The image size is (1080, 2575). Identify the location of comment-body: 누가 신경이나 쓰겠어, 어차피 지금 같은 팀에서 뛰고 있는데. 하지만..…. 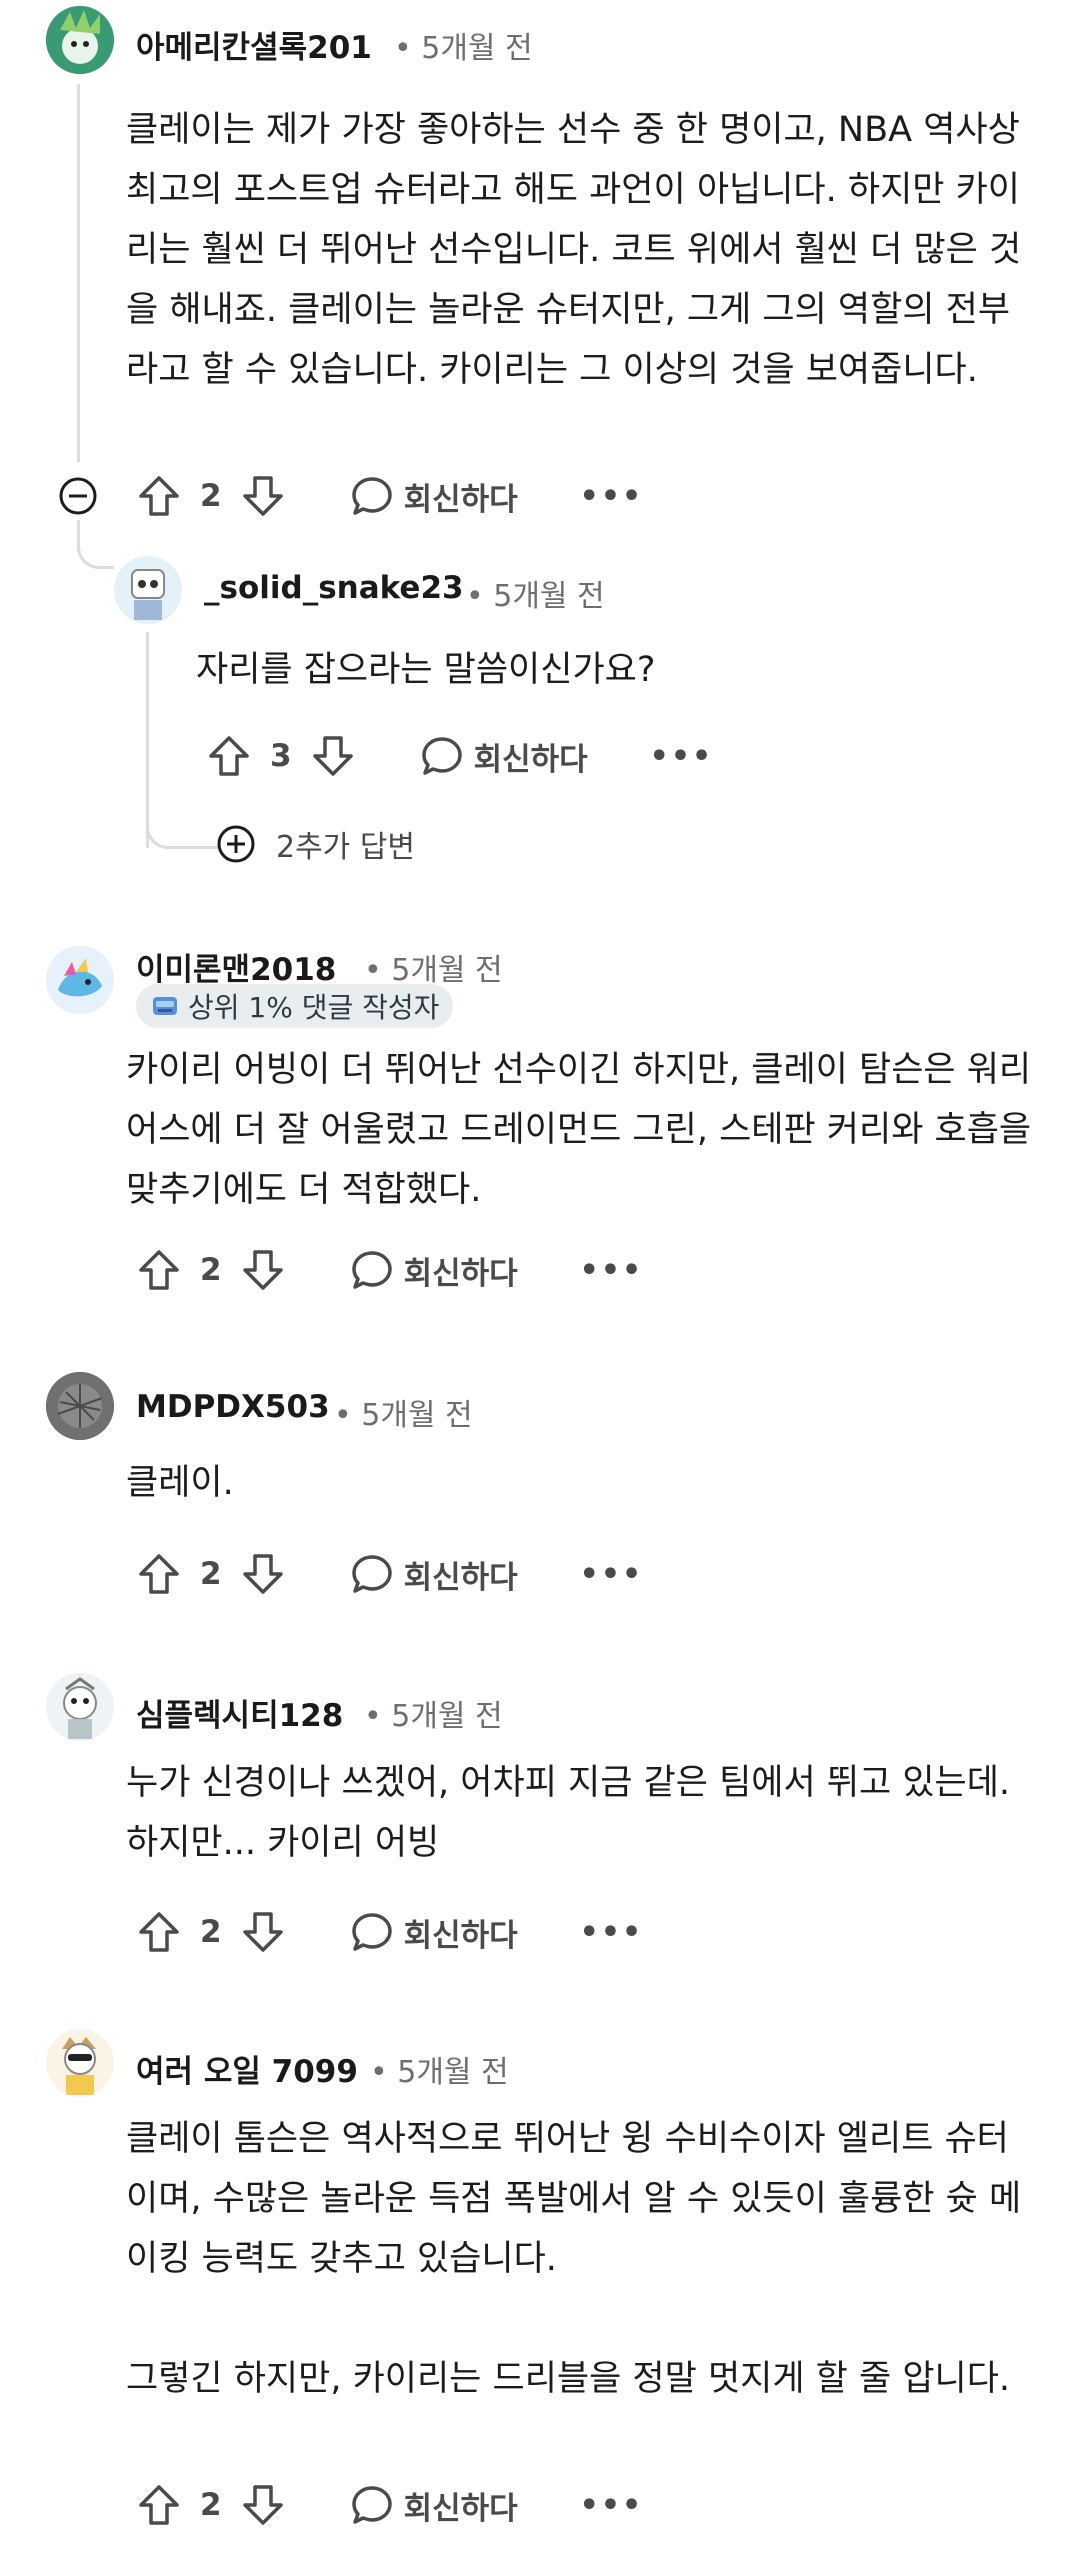
(568, 1813).